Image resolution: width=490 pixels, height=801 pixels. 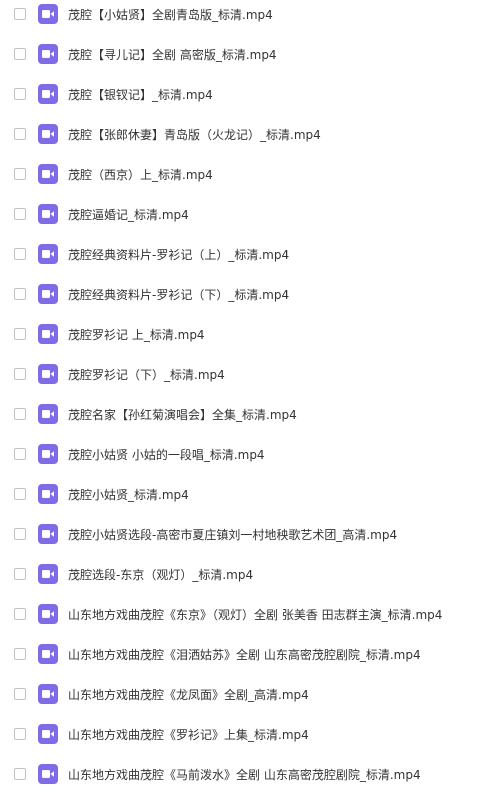 I want to click on file-name: 茂腔小姑贤_标清.mp4, so click(x=128, y=494).